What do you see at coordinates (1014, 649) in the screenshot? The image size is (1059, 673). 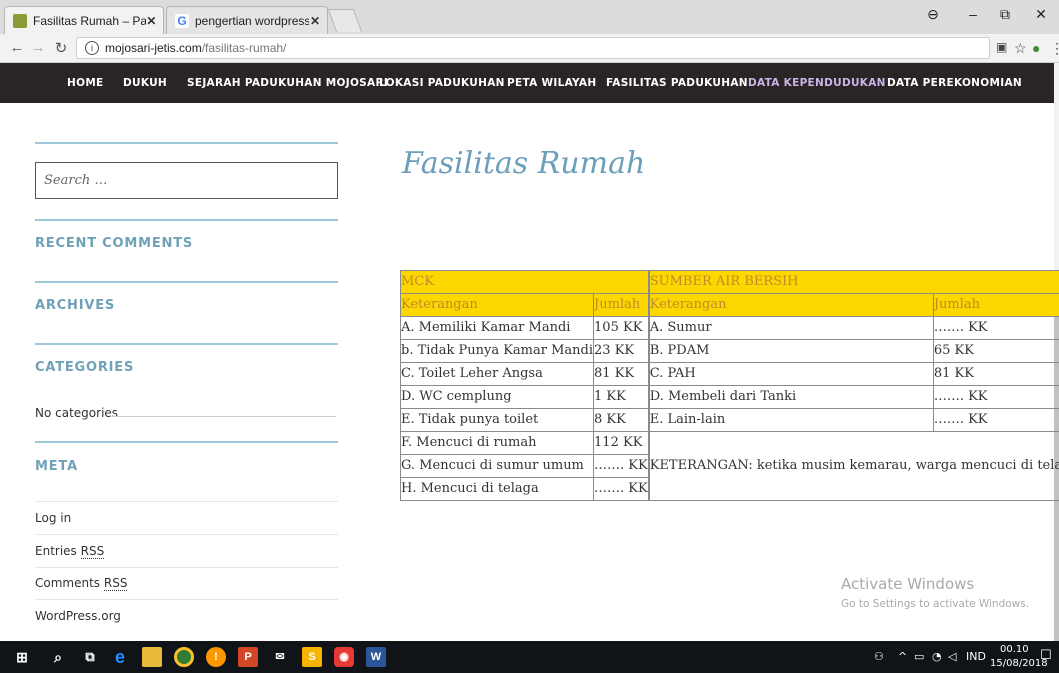 I see `clock-time: 00.10` at bounding box center [1014, 649].